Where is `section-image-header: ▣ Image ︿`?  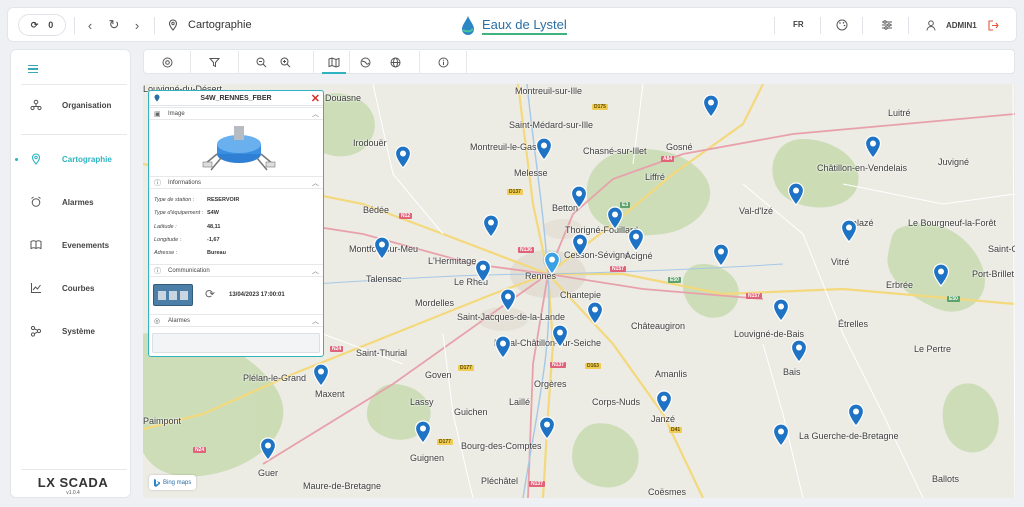
section-image-header: ▣ Image ︿ is located at coordinates (236, 113).